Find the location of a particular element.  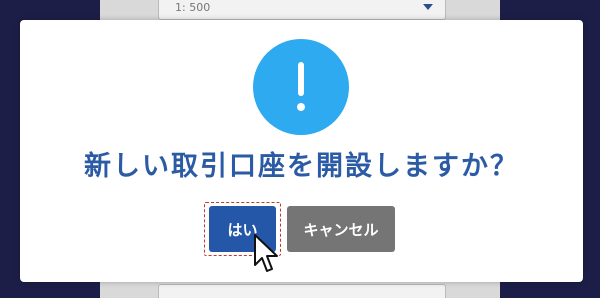

exclamation-dot is located at coordinates (301, 107).